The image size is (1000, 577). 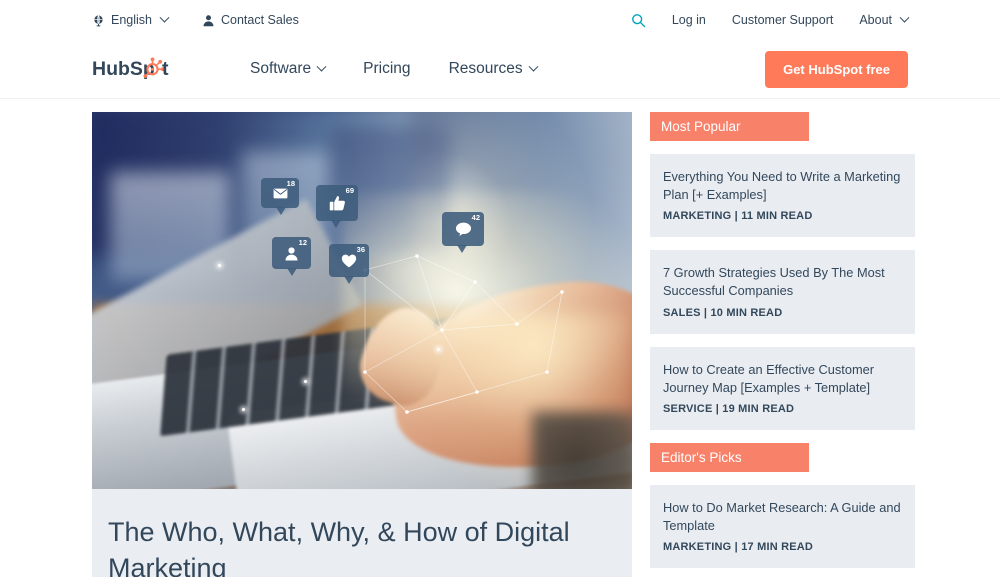 I want to click on customer-support-label: Customer Support, so click(x=782, y=19).